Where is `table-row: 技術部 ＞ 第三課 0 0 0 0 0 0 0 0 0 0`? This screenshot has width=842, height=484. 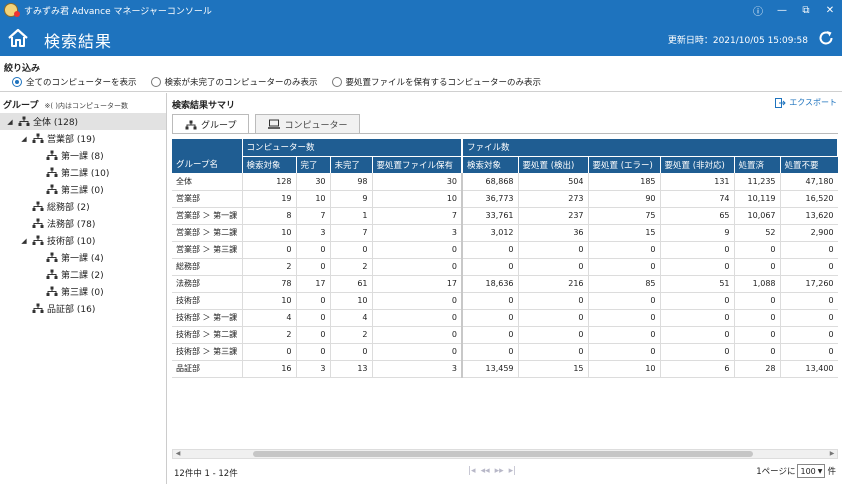 table-row: 技術部 ＞ 第三課 0 0 0 0 0 0 0 0 0 0 is located at coordinates (505, 352).